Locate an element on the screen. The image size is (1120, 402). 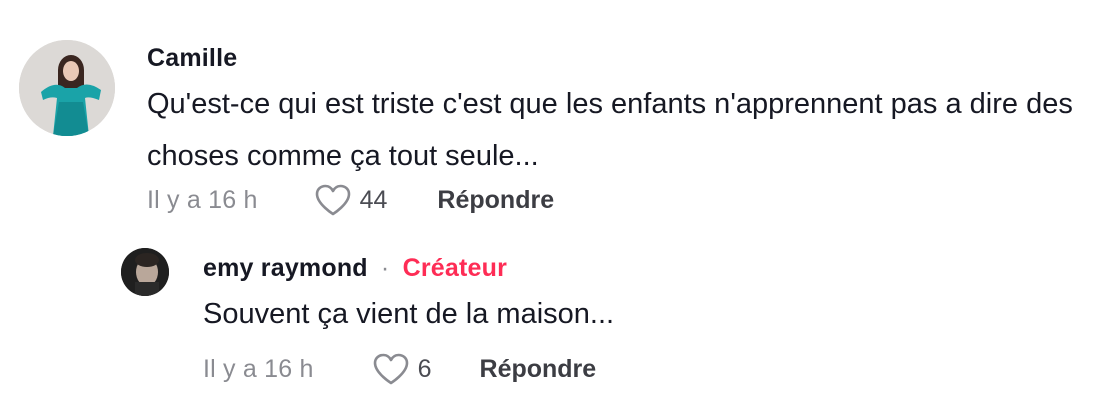
reply-actions: Il y a 16 h 6 Répondre is located at coordinates (399, 369).